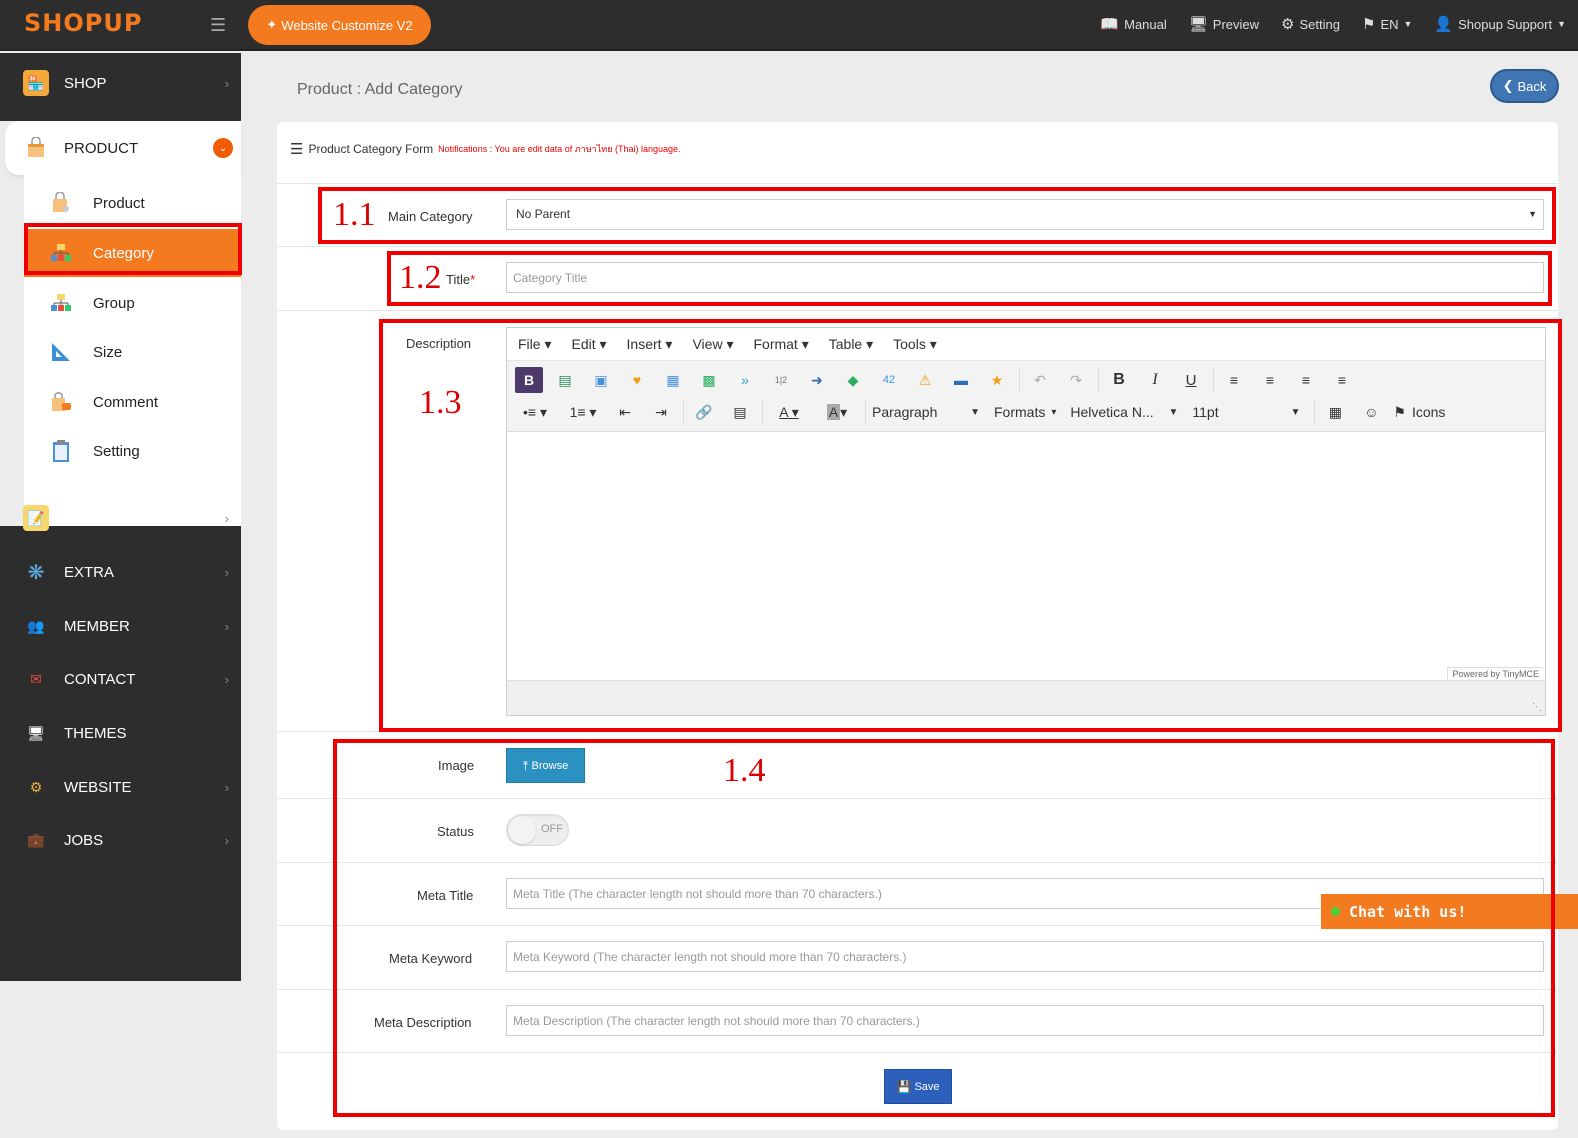 The height and width of the screenshot is (1138, 1578). Describe the element at coordinates (120, 626) in the screenshot. I see `sidebar-item-member: 👥 MEMBER ›` at that location.